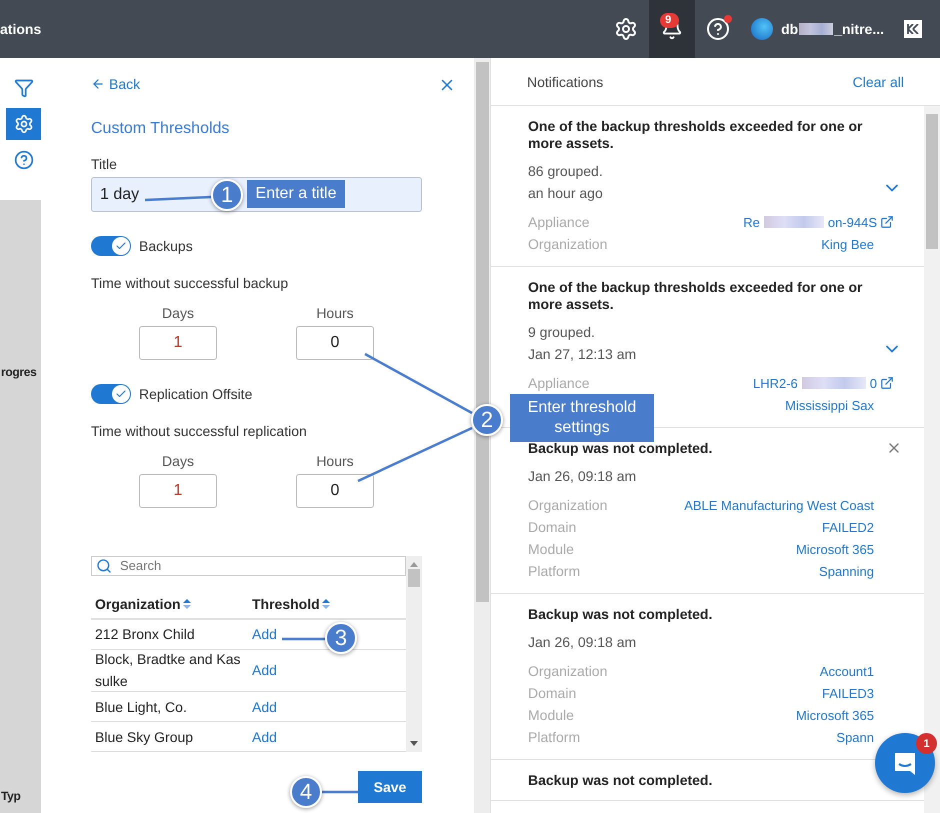  I want to click on settings-icon, so click(23, 124).